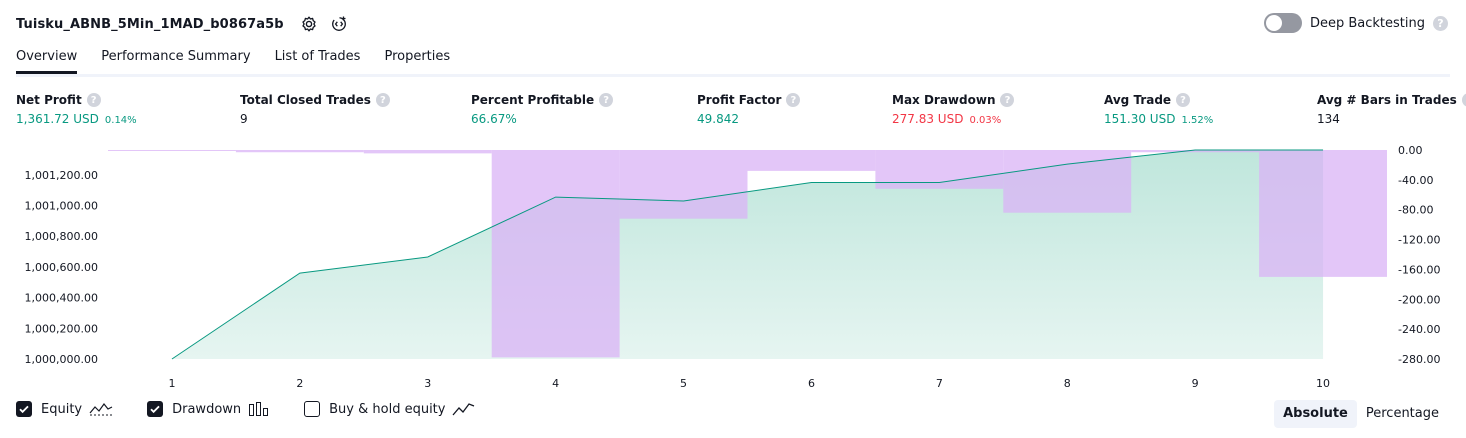  What do you see at coordinates (1158, 109) in the screenshot?
I see `metric-avg-trade: Avg Trade? 151.30 USD 1.52%` at bounding box center [1158, 109].